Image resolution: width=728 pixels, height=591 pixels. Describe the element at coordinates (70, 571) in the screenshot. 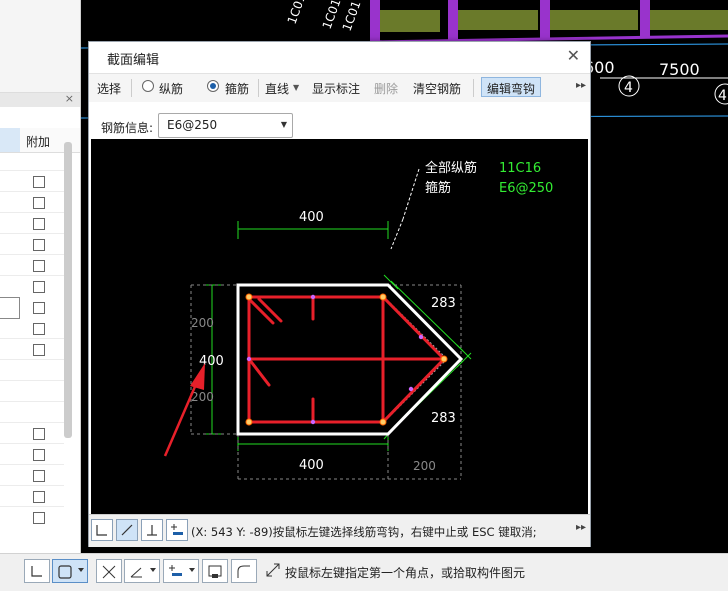

I see `rectangle-draw-button` at that location.